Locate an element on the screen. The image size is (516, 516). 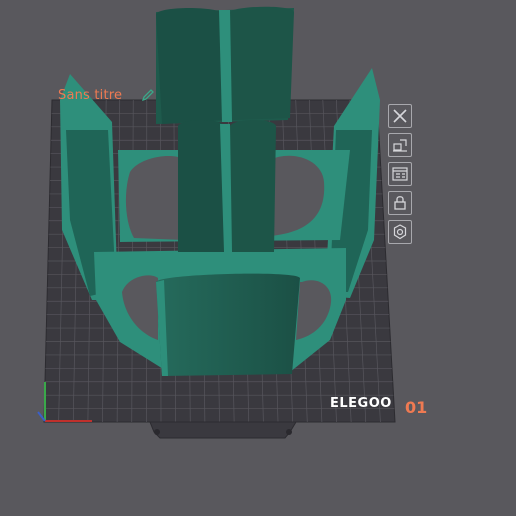
plate-toolbar is located at coordinates (403, 176).